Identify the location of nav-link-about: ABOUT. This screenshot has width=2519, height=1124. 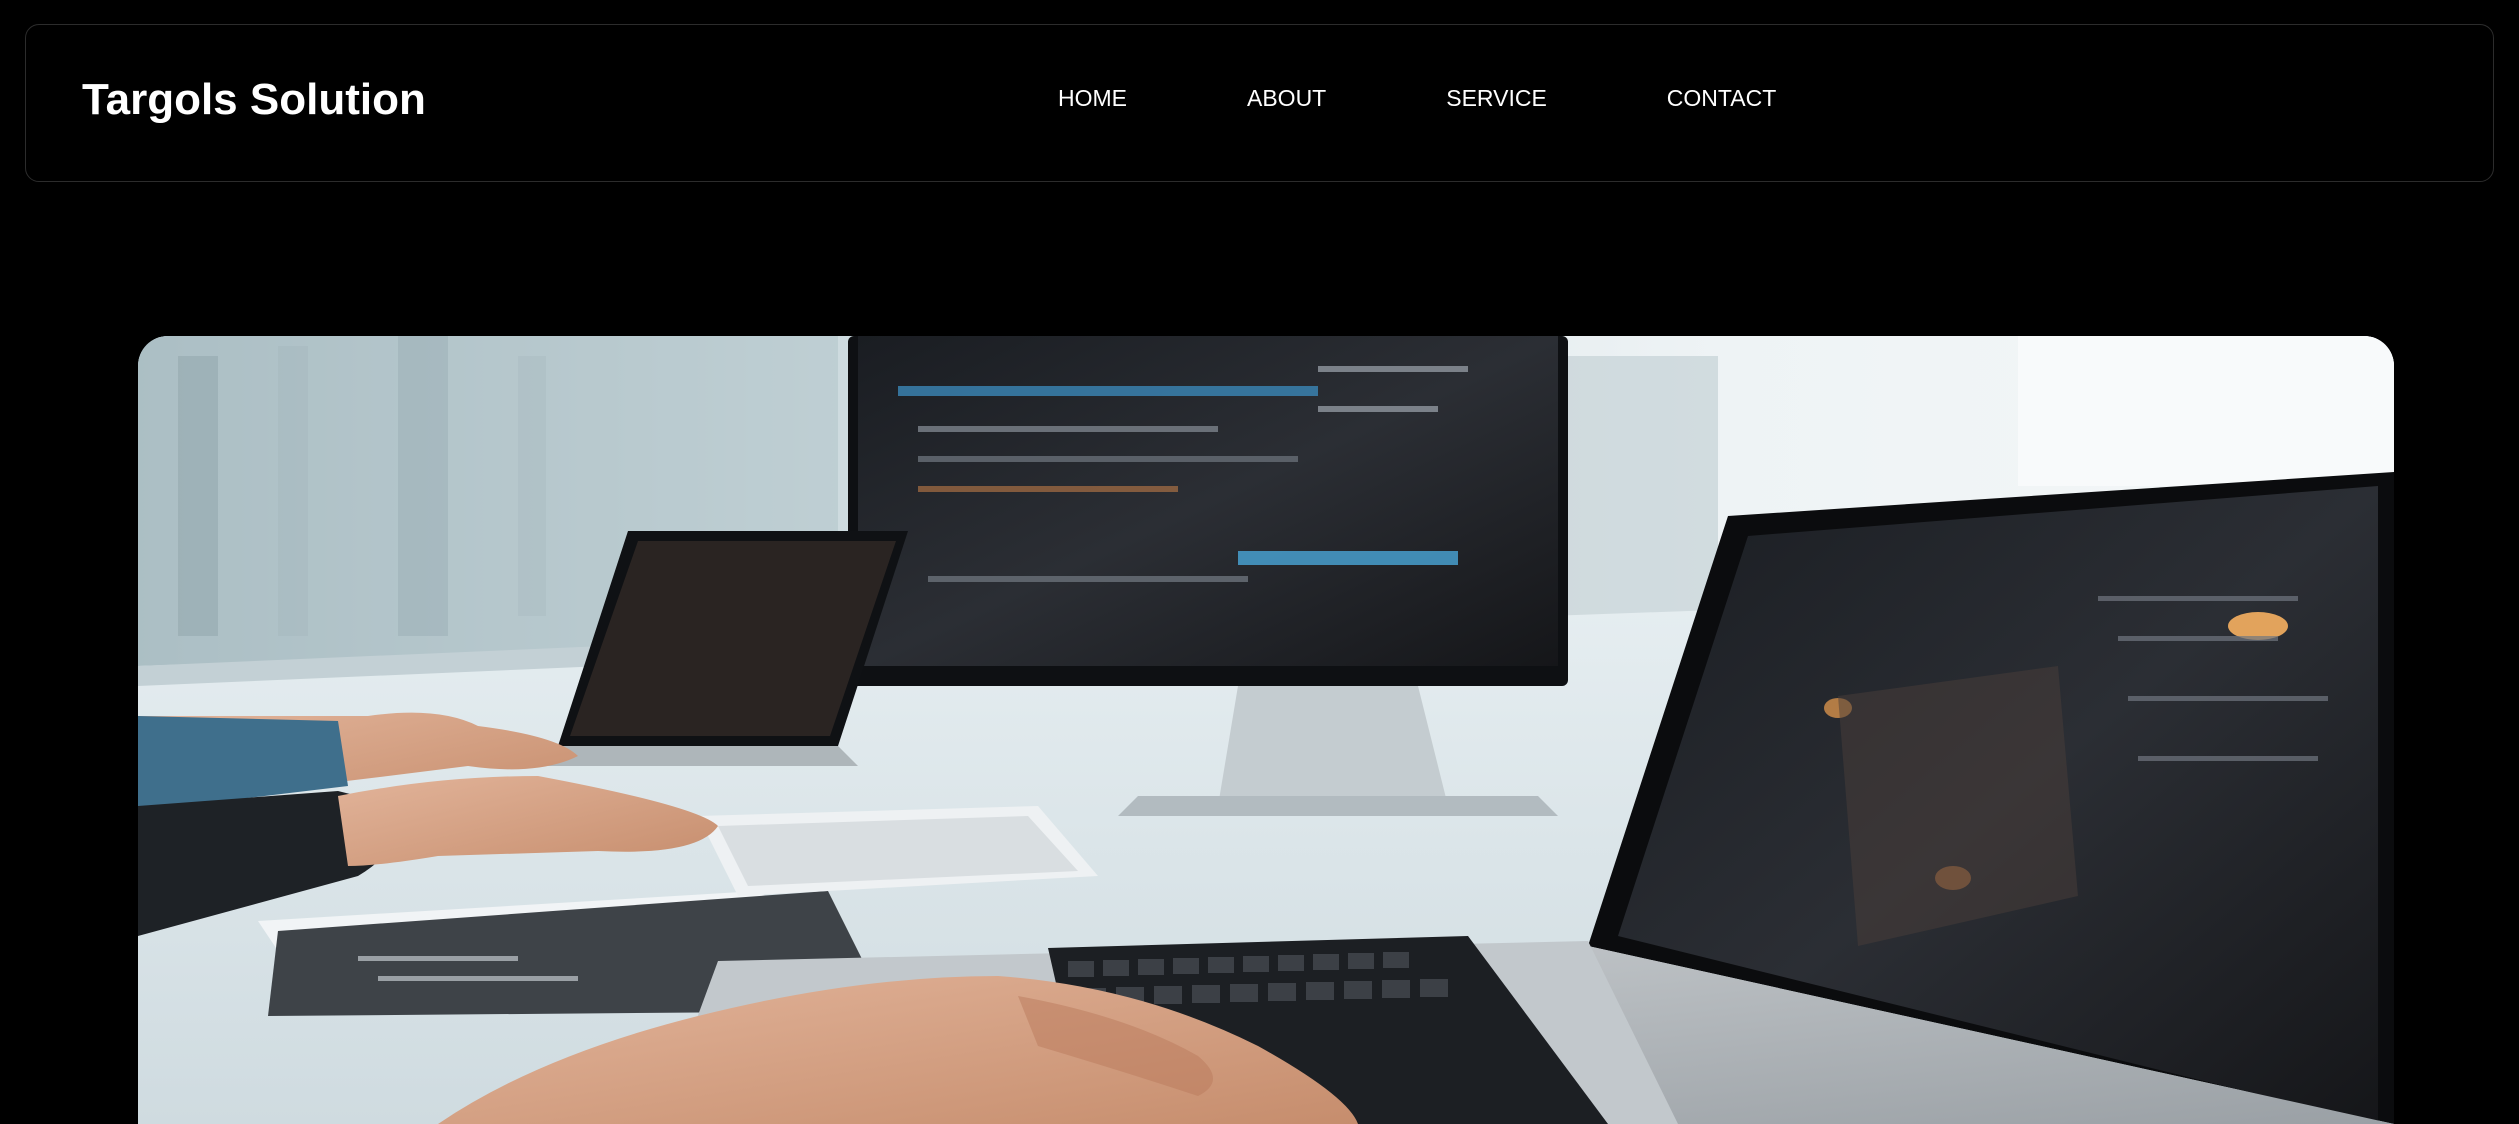
(1286, 98).